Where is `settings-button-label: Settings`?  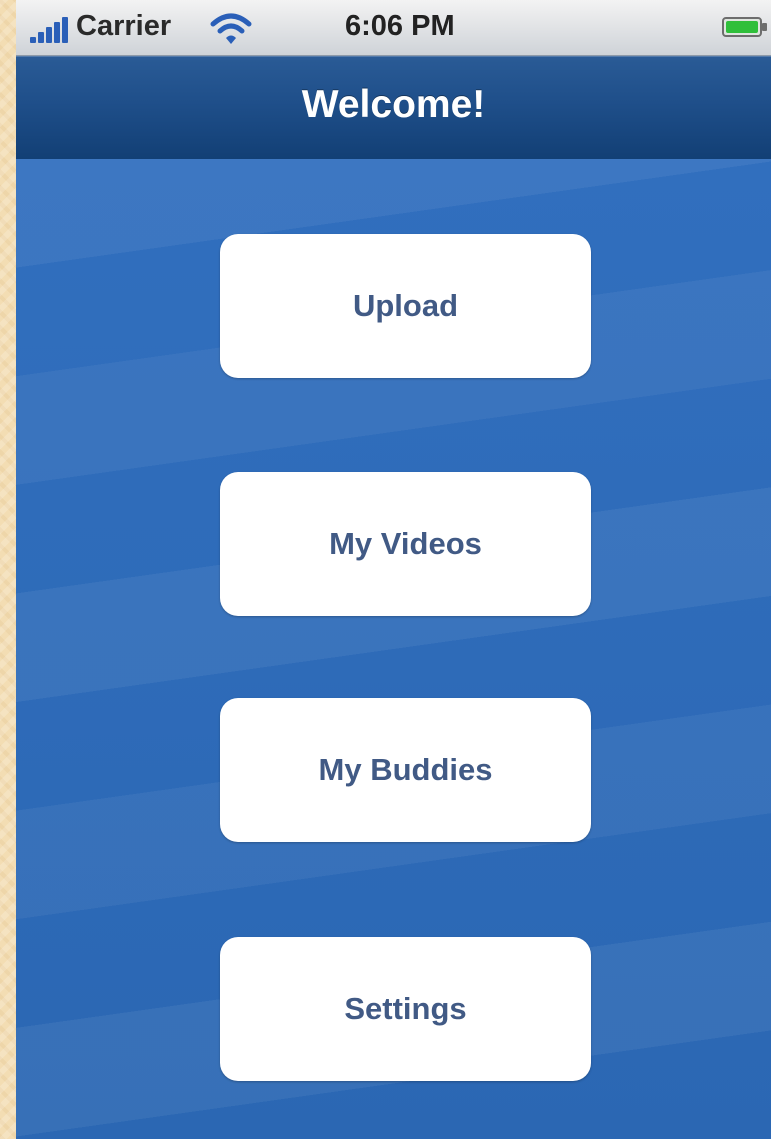 settings-button-label: Settings is located at coordinates (405, 1008).